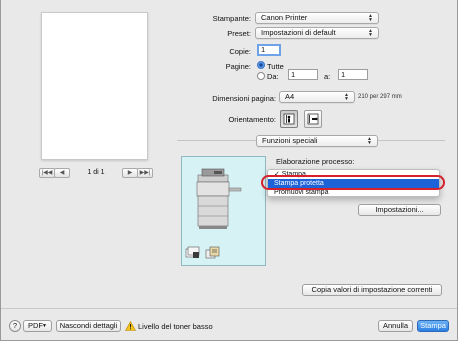  What do you see at coordinates (130, 326) in the screenshot?
I see `warning-triangle-icon` at bounding box center [130, 326].